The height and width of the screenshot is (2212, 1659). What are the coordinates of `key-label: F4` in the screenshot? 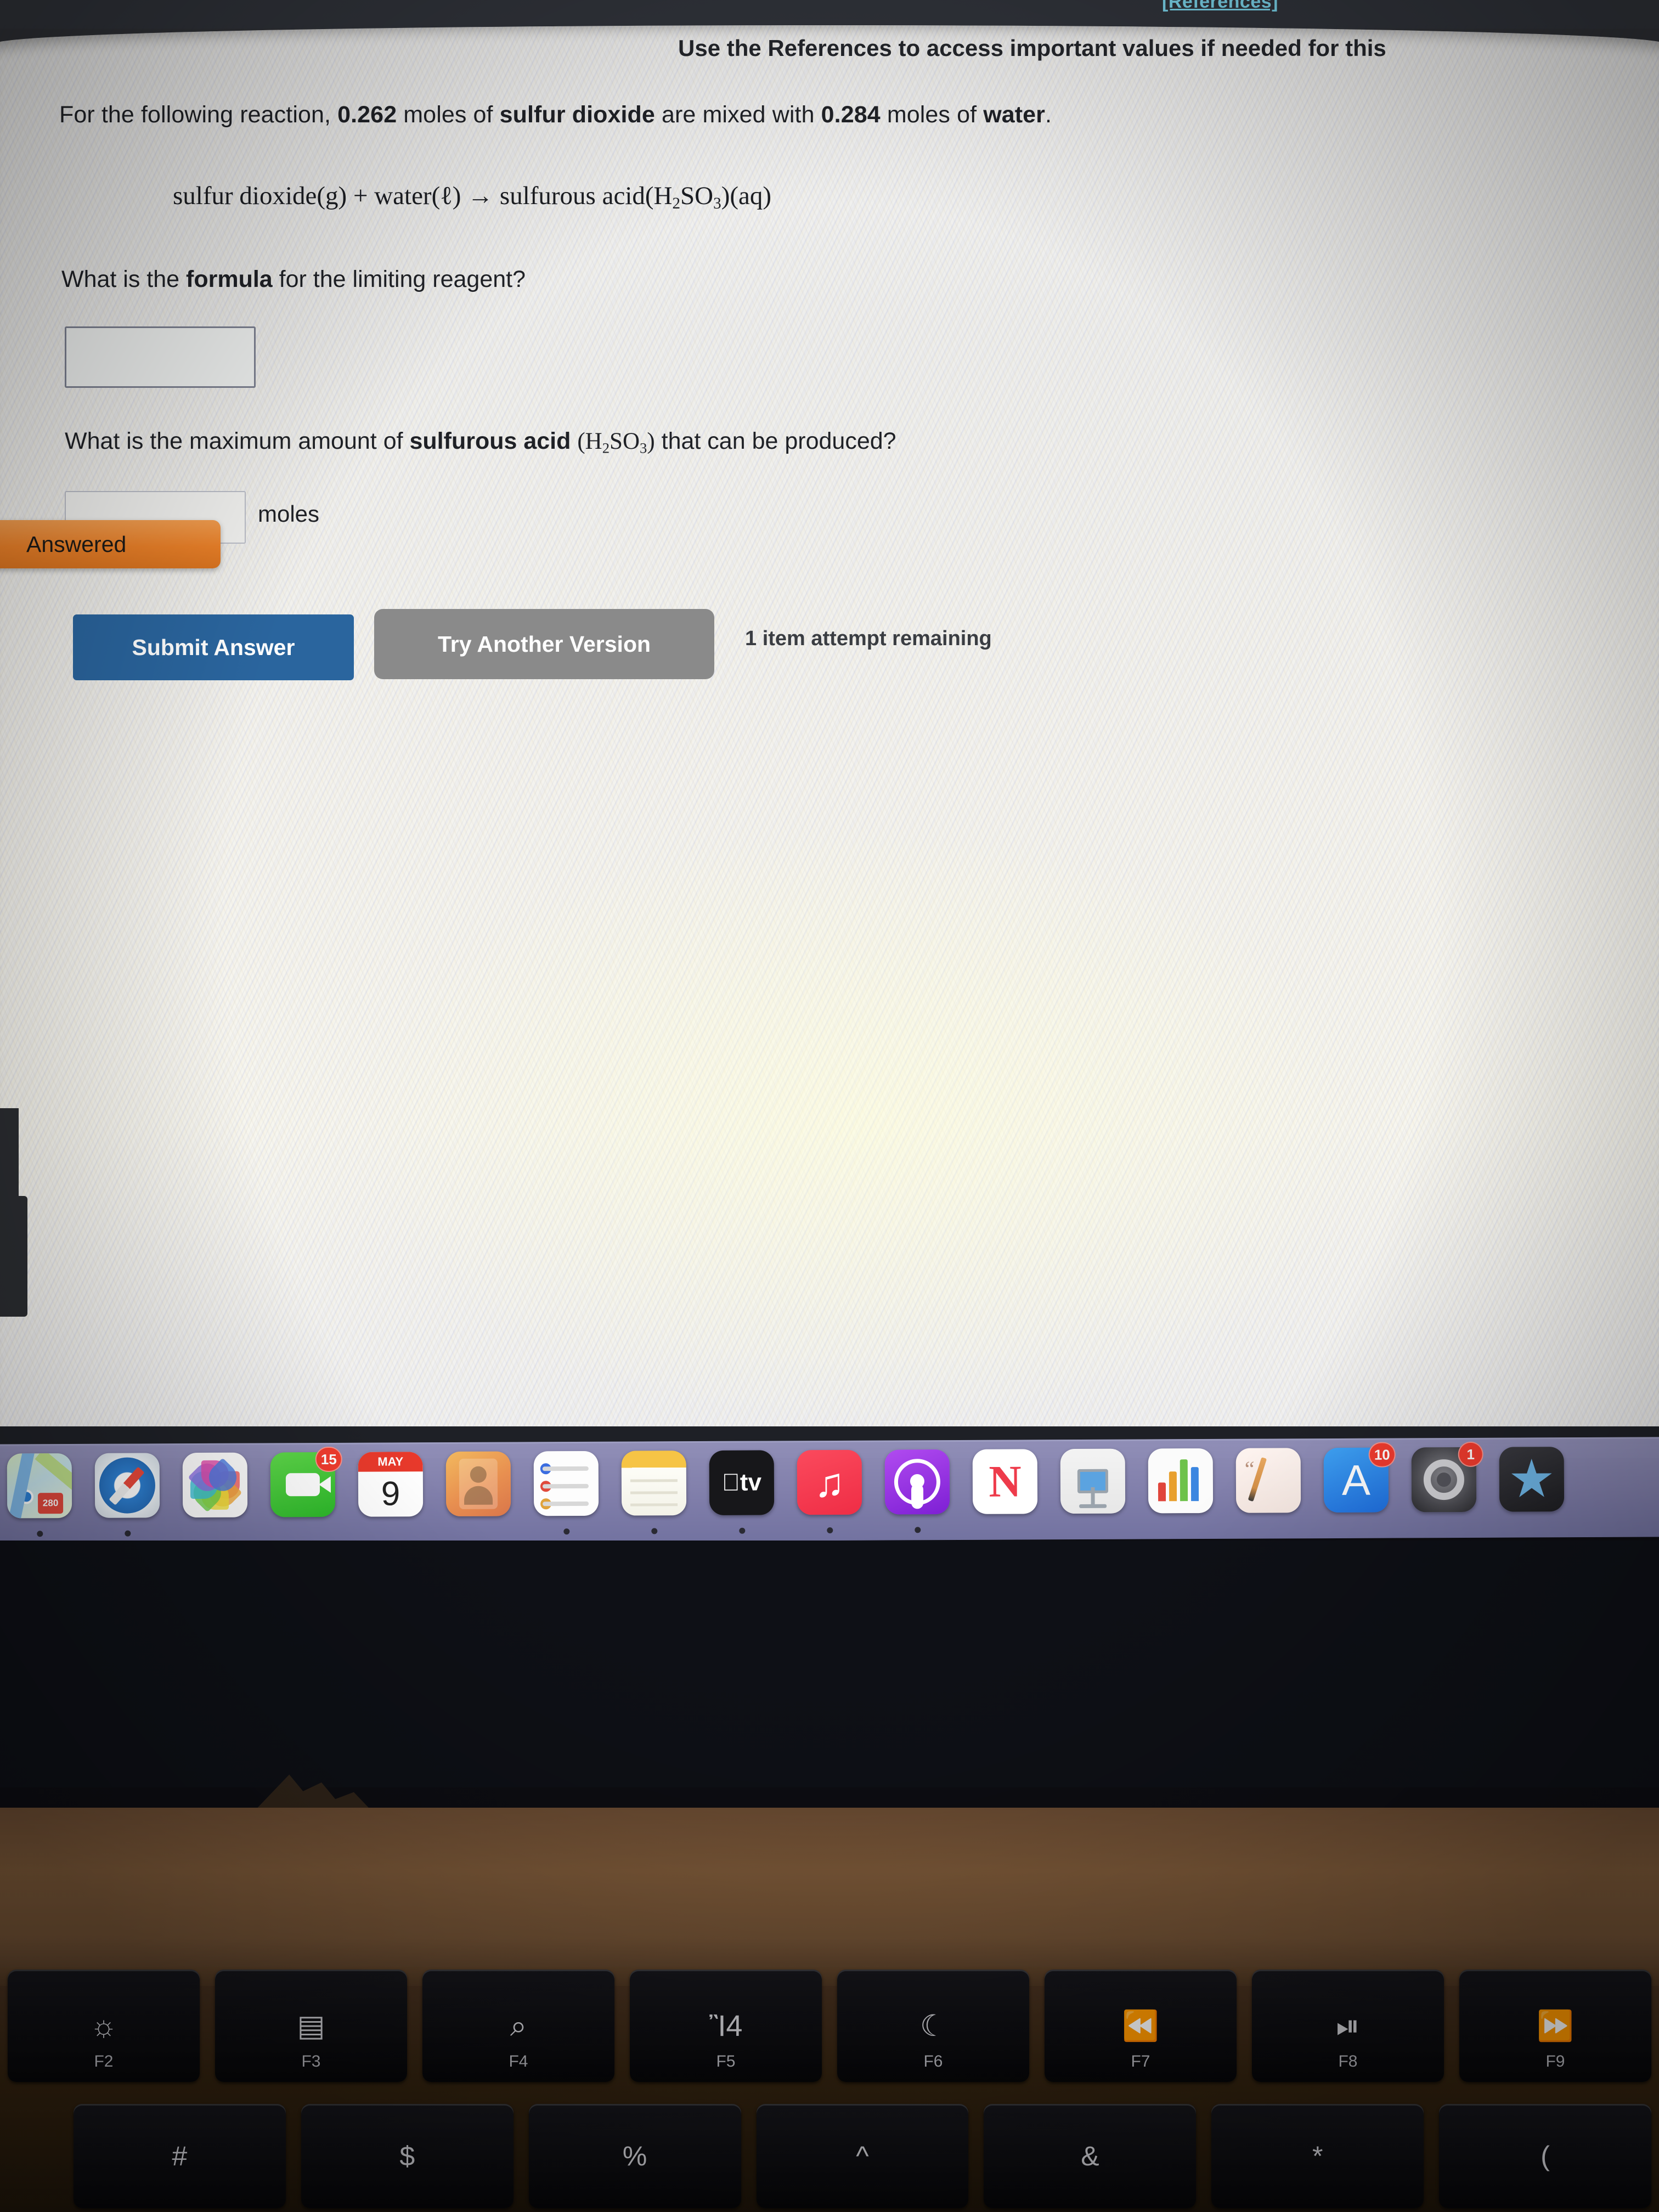 It's located at (519, 2061).